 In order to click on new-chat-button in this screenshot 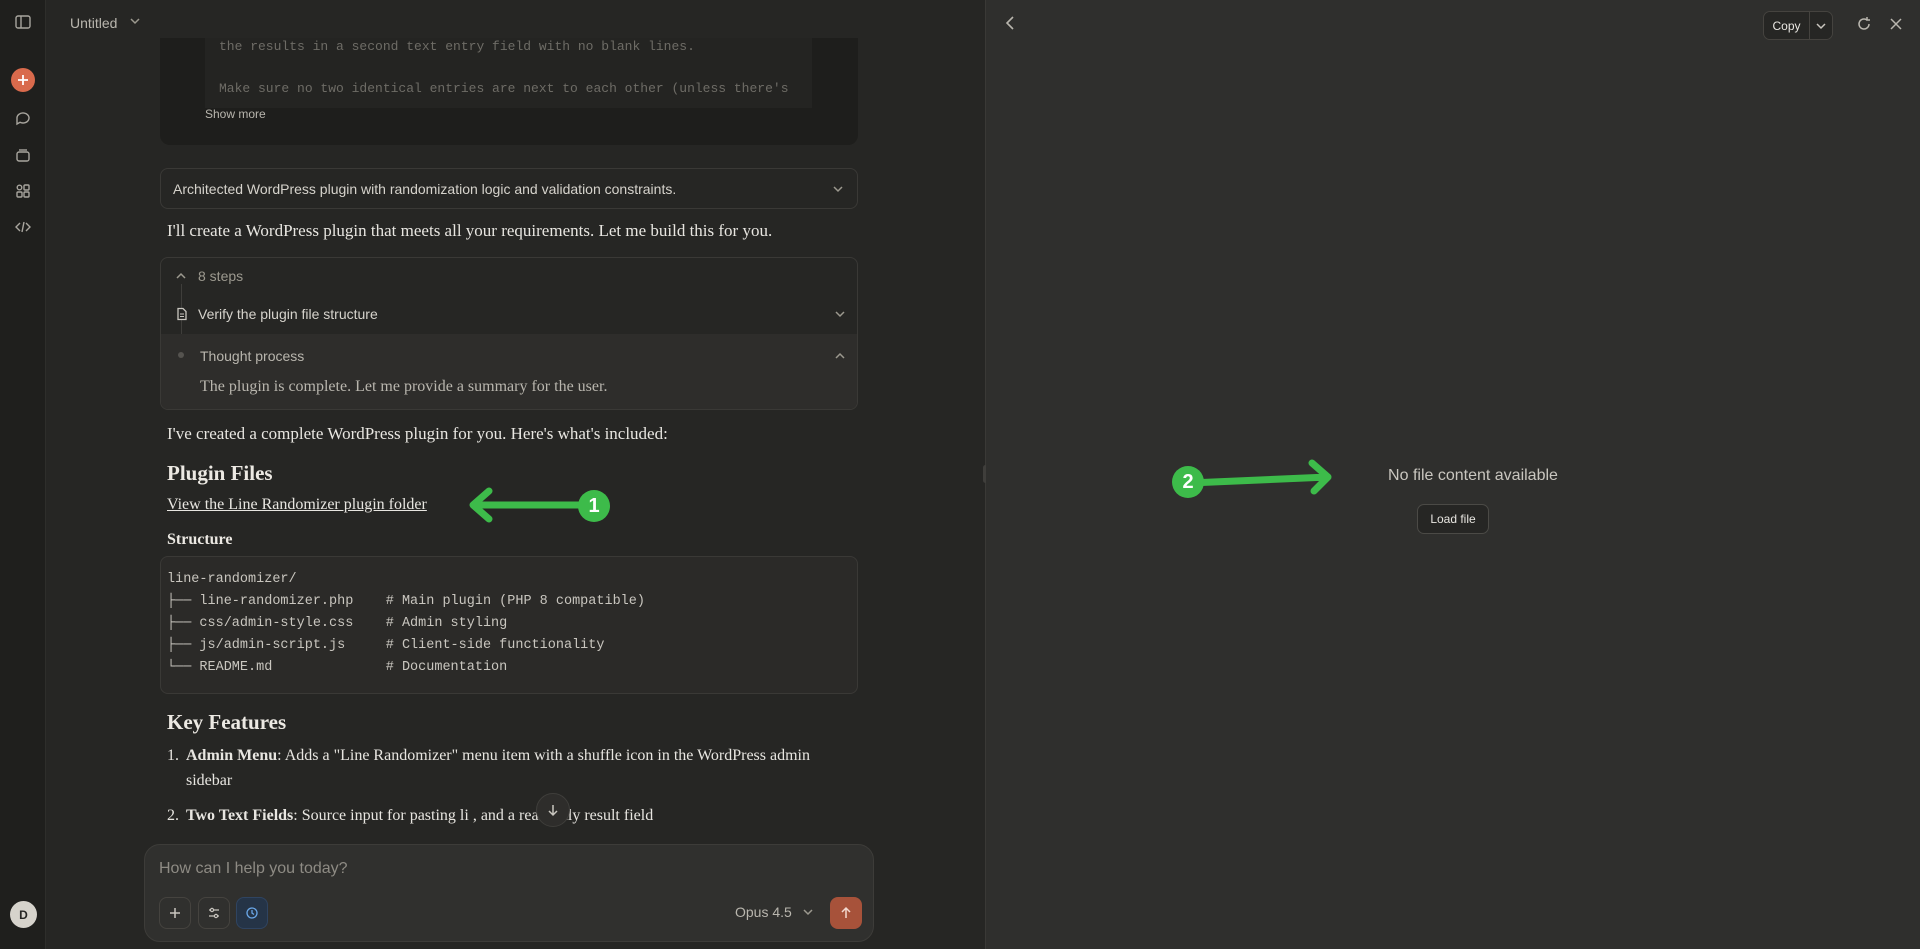, I will do `click(23, 80)`.